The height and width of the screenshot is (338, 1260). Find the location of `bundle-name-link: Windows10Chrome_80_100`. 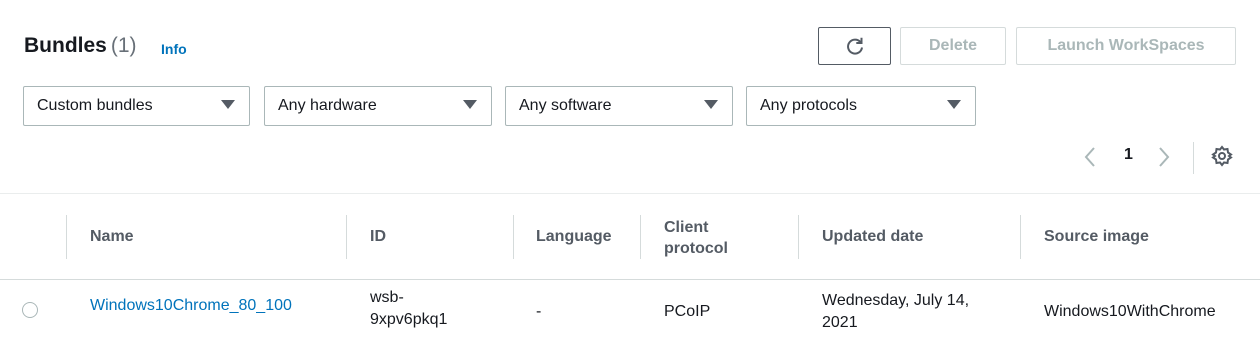

bundle-name-link: Windows10Chrome_80_100 is located at coordinates (191, 306).